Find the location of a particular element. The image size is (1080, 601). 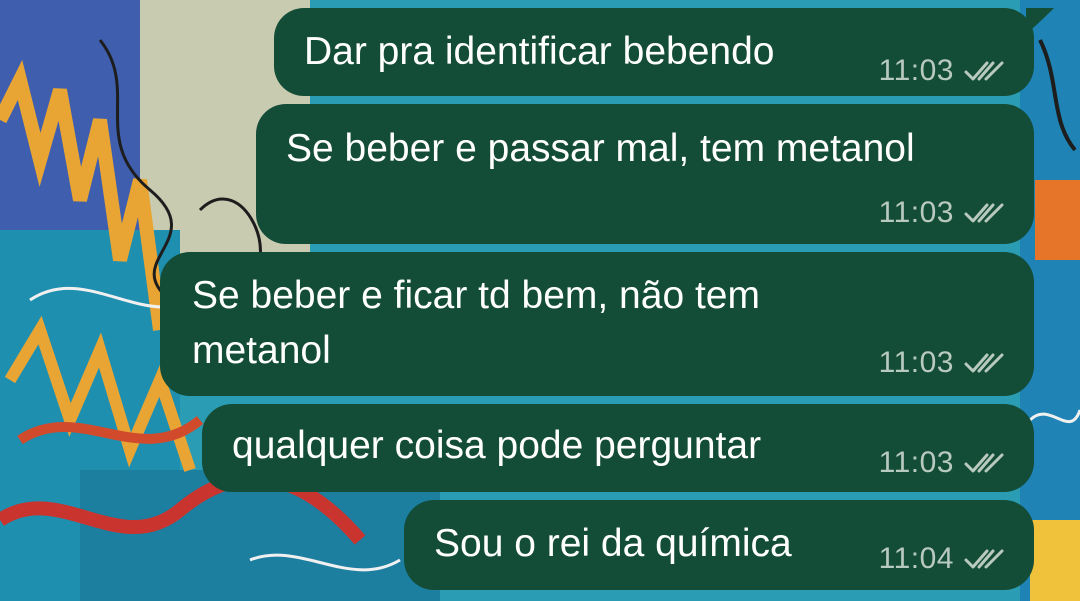

message-text: Se beber e ficar td bem, não tem metanol is located at coordinates (476, 323).